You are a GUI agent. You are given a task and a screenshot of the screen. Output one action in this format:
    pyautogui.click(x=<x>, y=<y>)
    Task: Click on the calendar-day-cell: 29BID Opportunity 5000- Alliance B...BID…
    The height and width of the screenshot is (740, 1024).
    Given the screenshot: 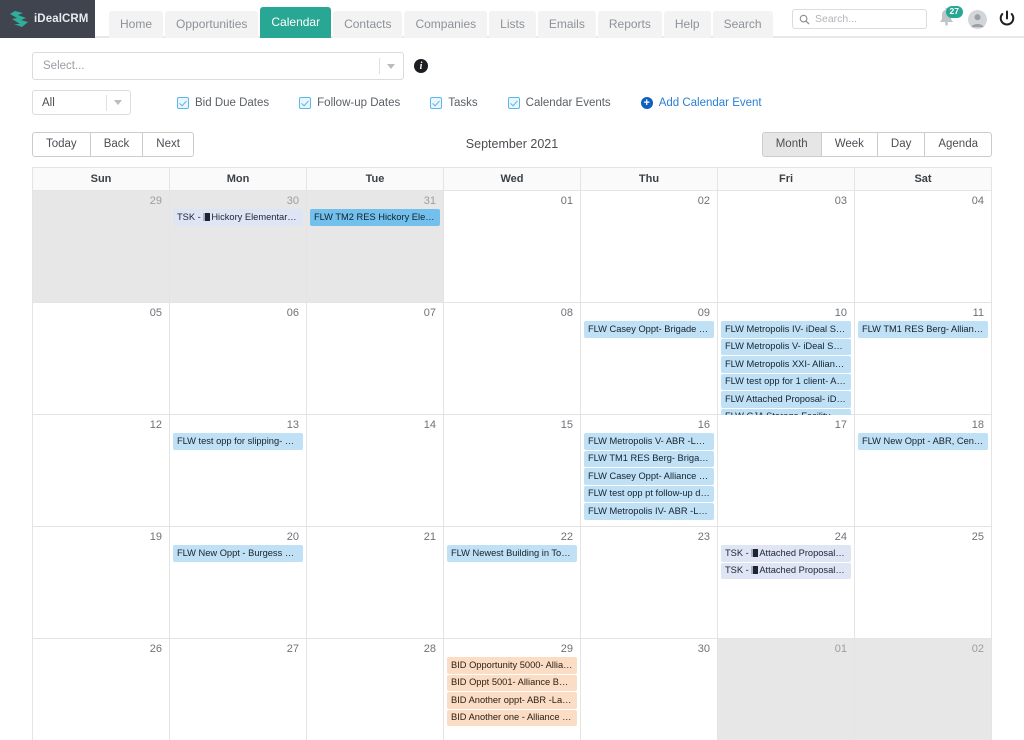 What is the action you would take?
    pyautogui.click(x=512, y=689)
    